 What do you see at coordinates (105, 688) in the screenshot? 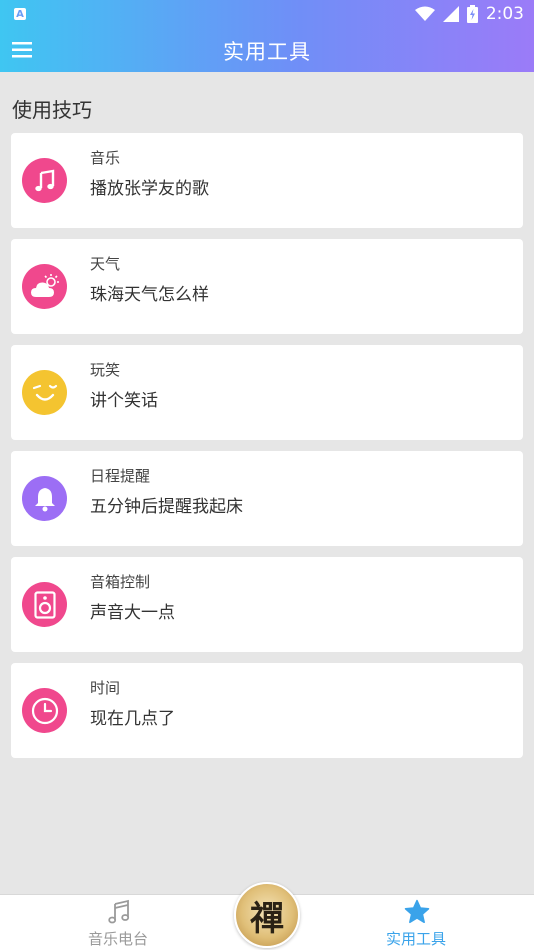
I see `tip-category: 时间` at bounding box center [105, 688].